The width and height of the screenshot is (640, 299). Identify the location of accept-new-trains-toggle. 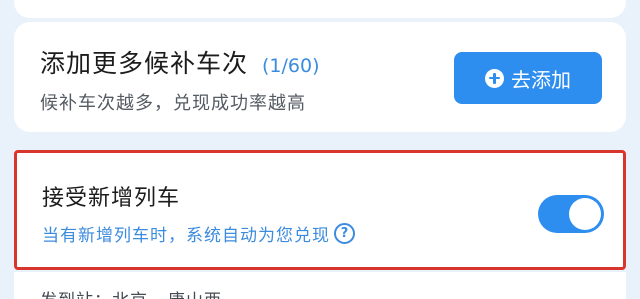
(571, 214).